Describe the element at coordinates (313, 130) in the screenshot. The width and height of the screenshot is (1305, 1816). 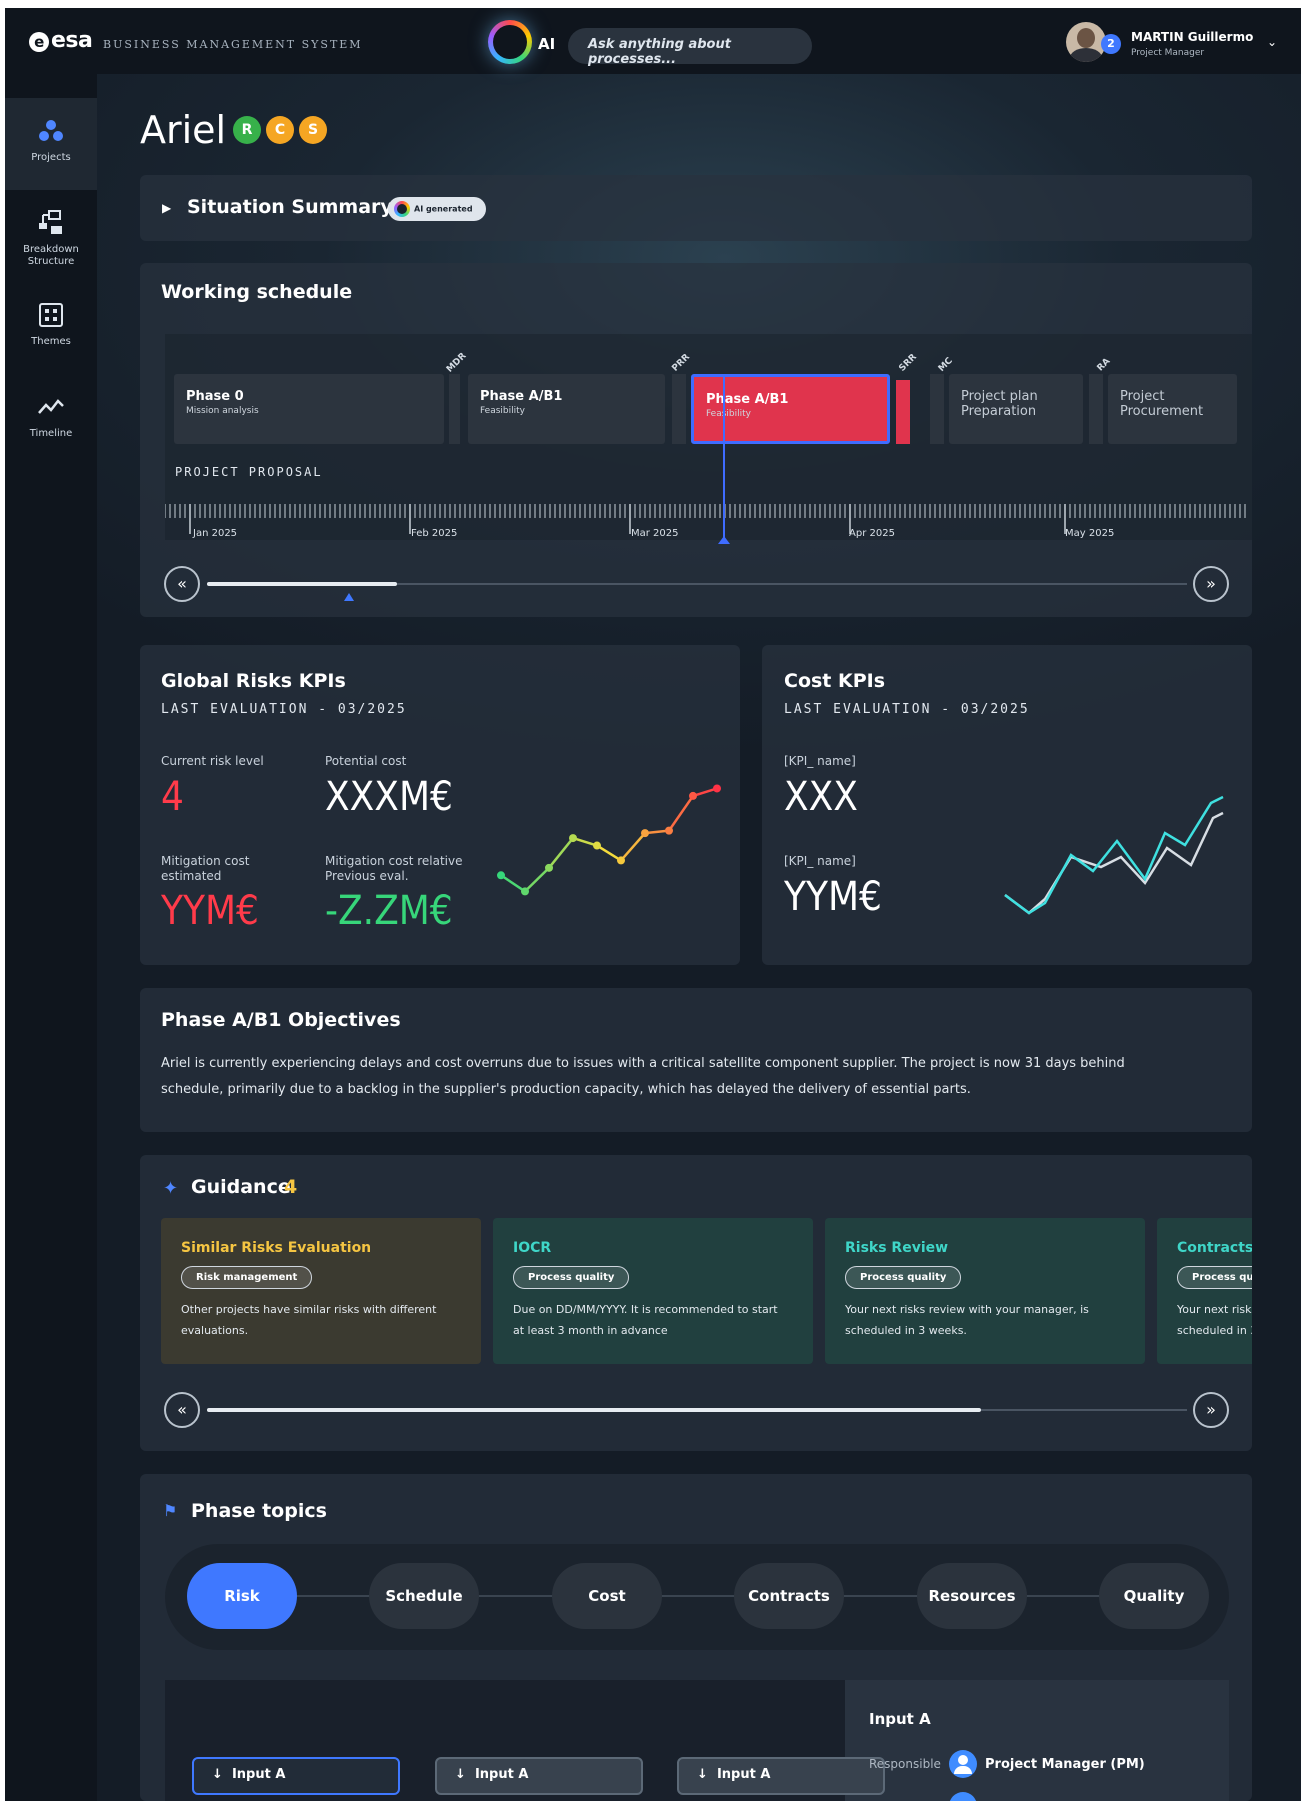
I see `status-badge-s: S` at that location.